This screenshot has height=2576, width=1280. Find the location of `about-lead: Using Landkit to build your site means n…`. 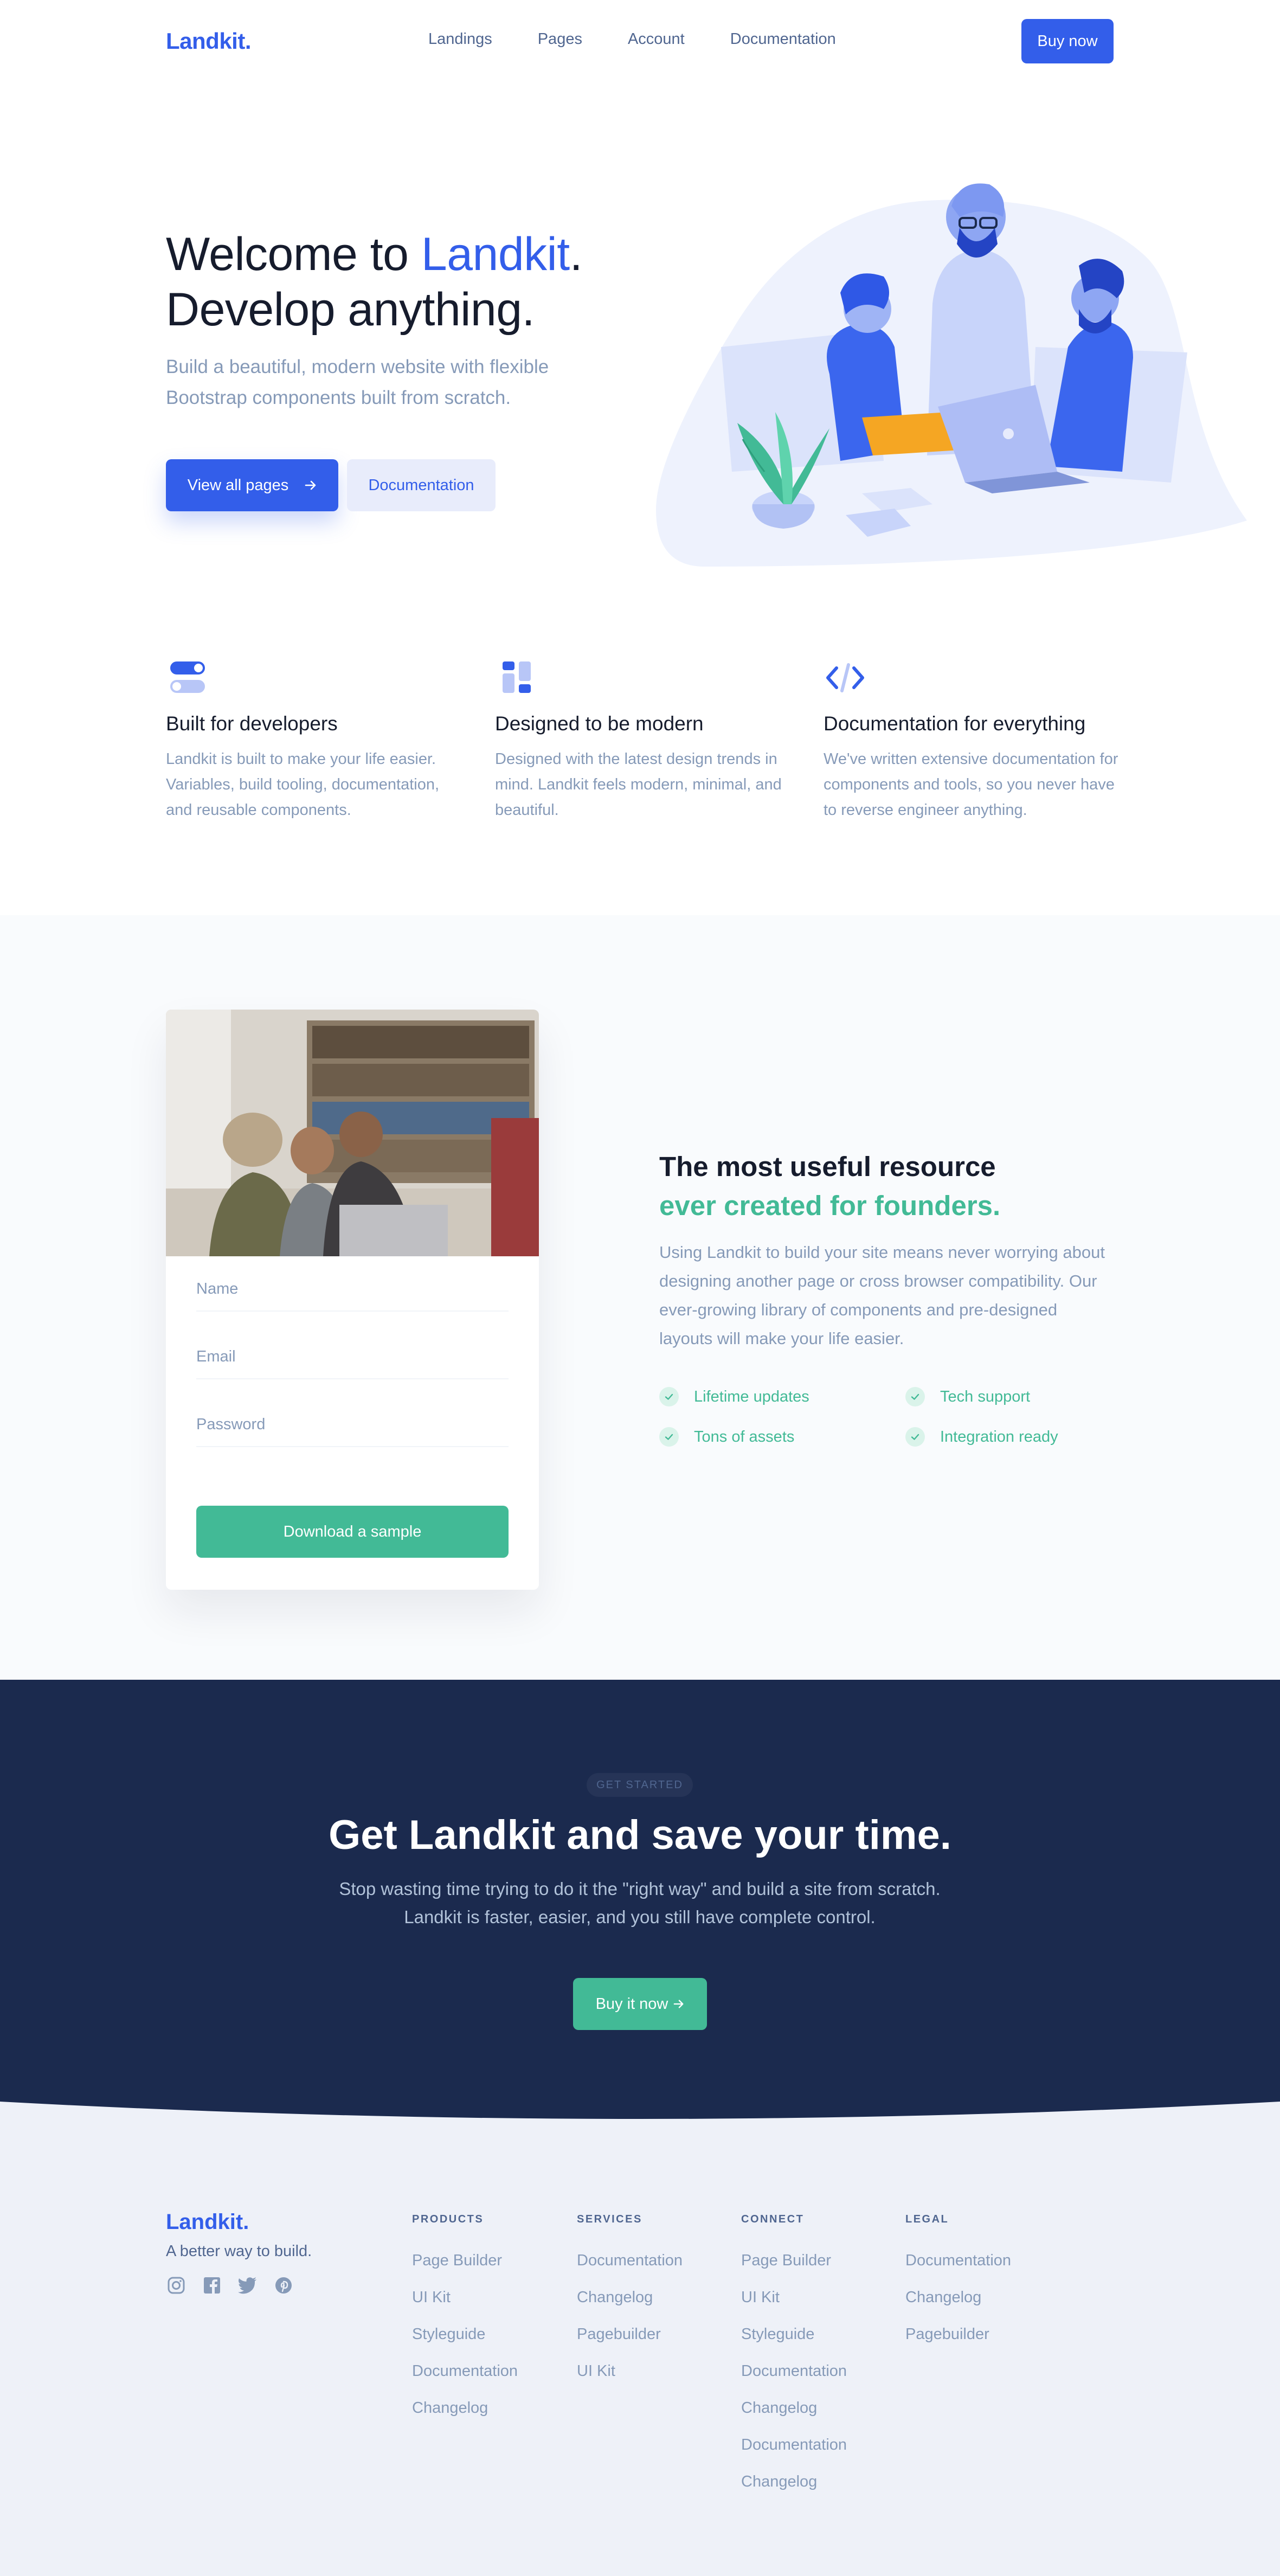

about-lead: Using Landkit to build your site means n… is located at coordinates (882, 1295).